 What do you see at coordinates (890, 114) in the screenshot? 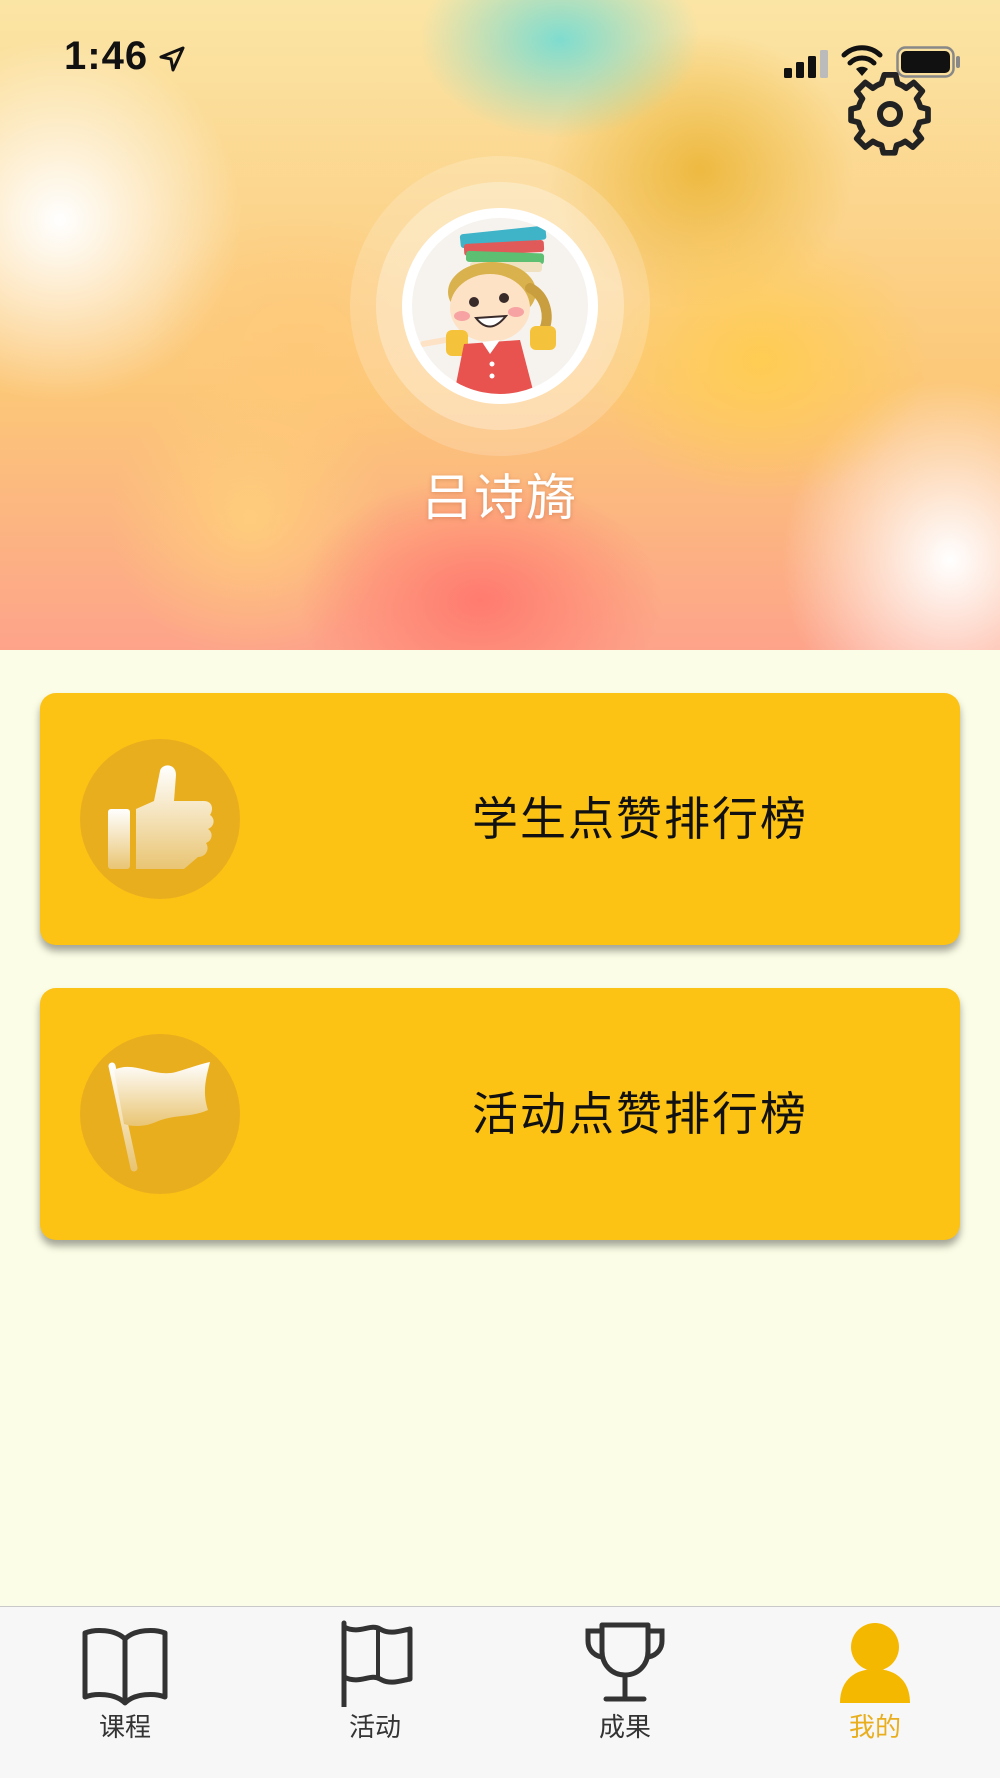
I see `settings-gear-icon` at bounding box center [890, 114].